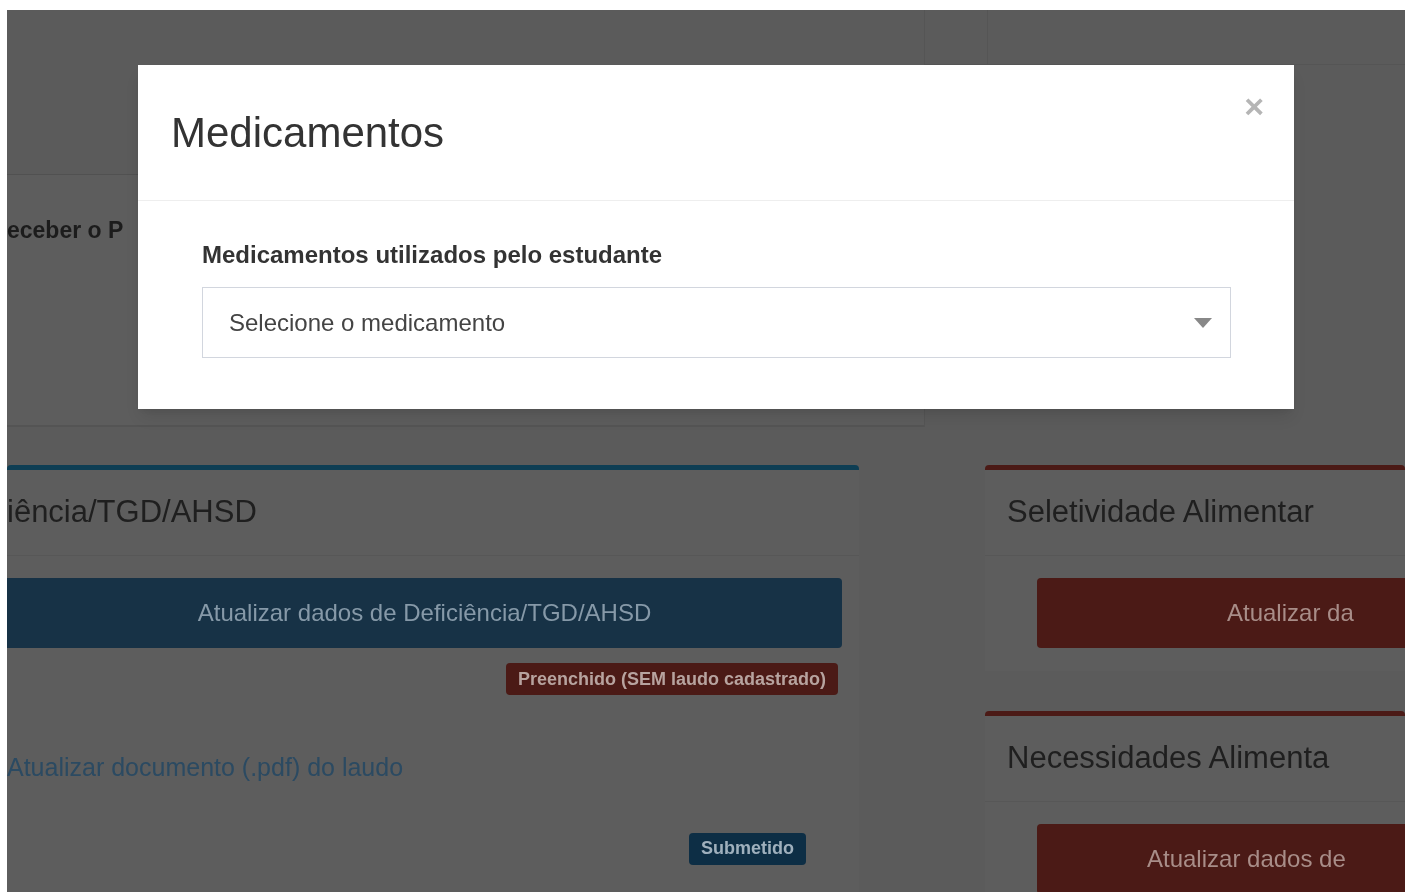 The height and width of the screenshot is (892, 1405). What do you see at coordinates (308, 133) in the screenshot?
I see `modal-title: Medicamentos` at bounding box center [308, 133].